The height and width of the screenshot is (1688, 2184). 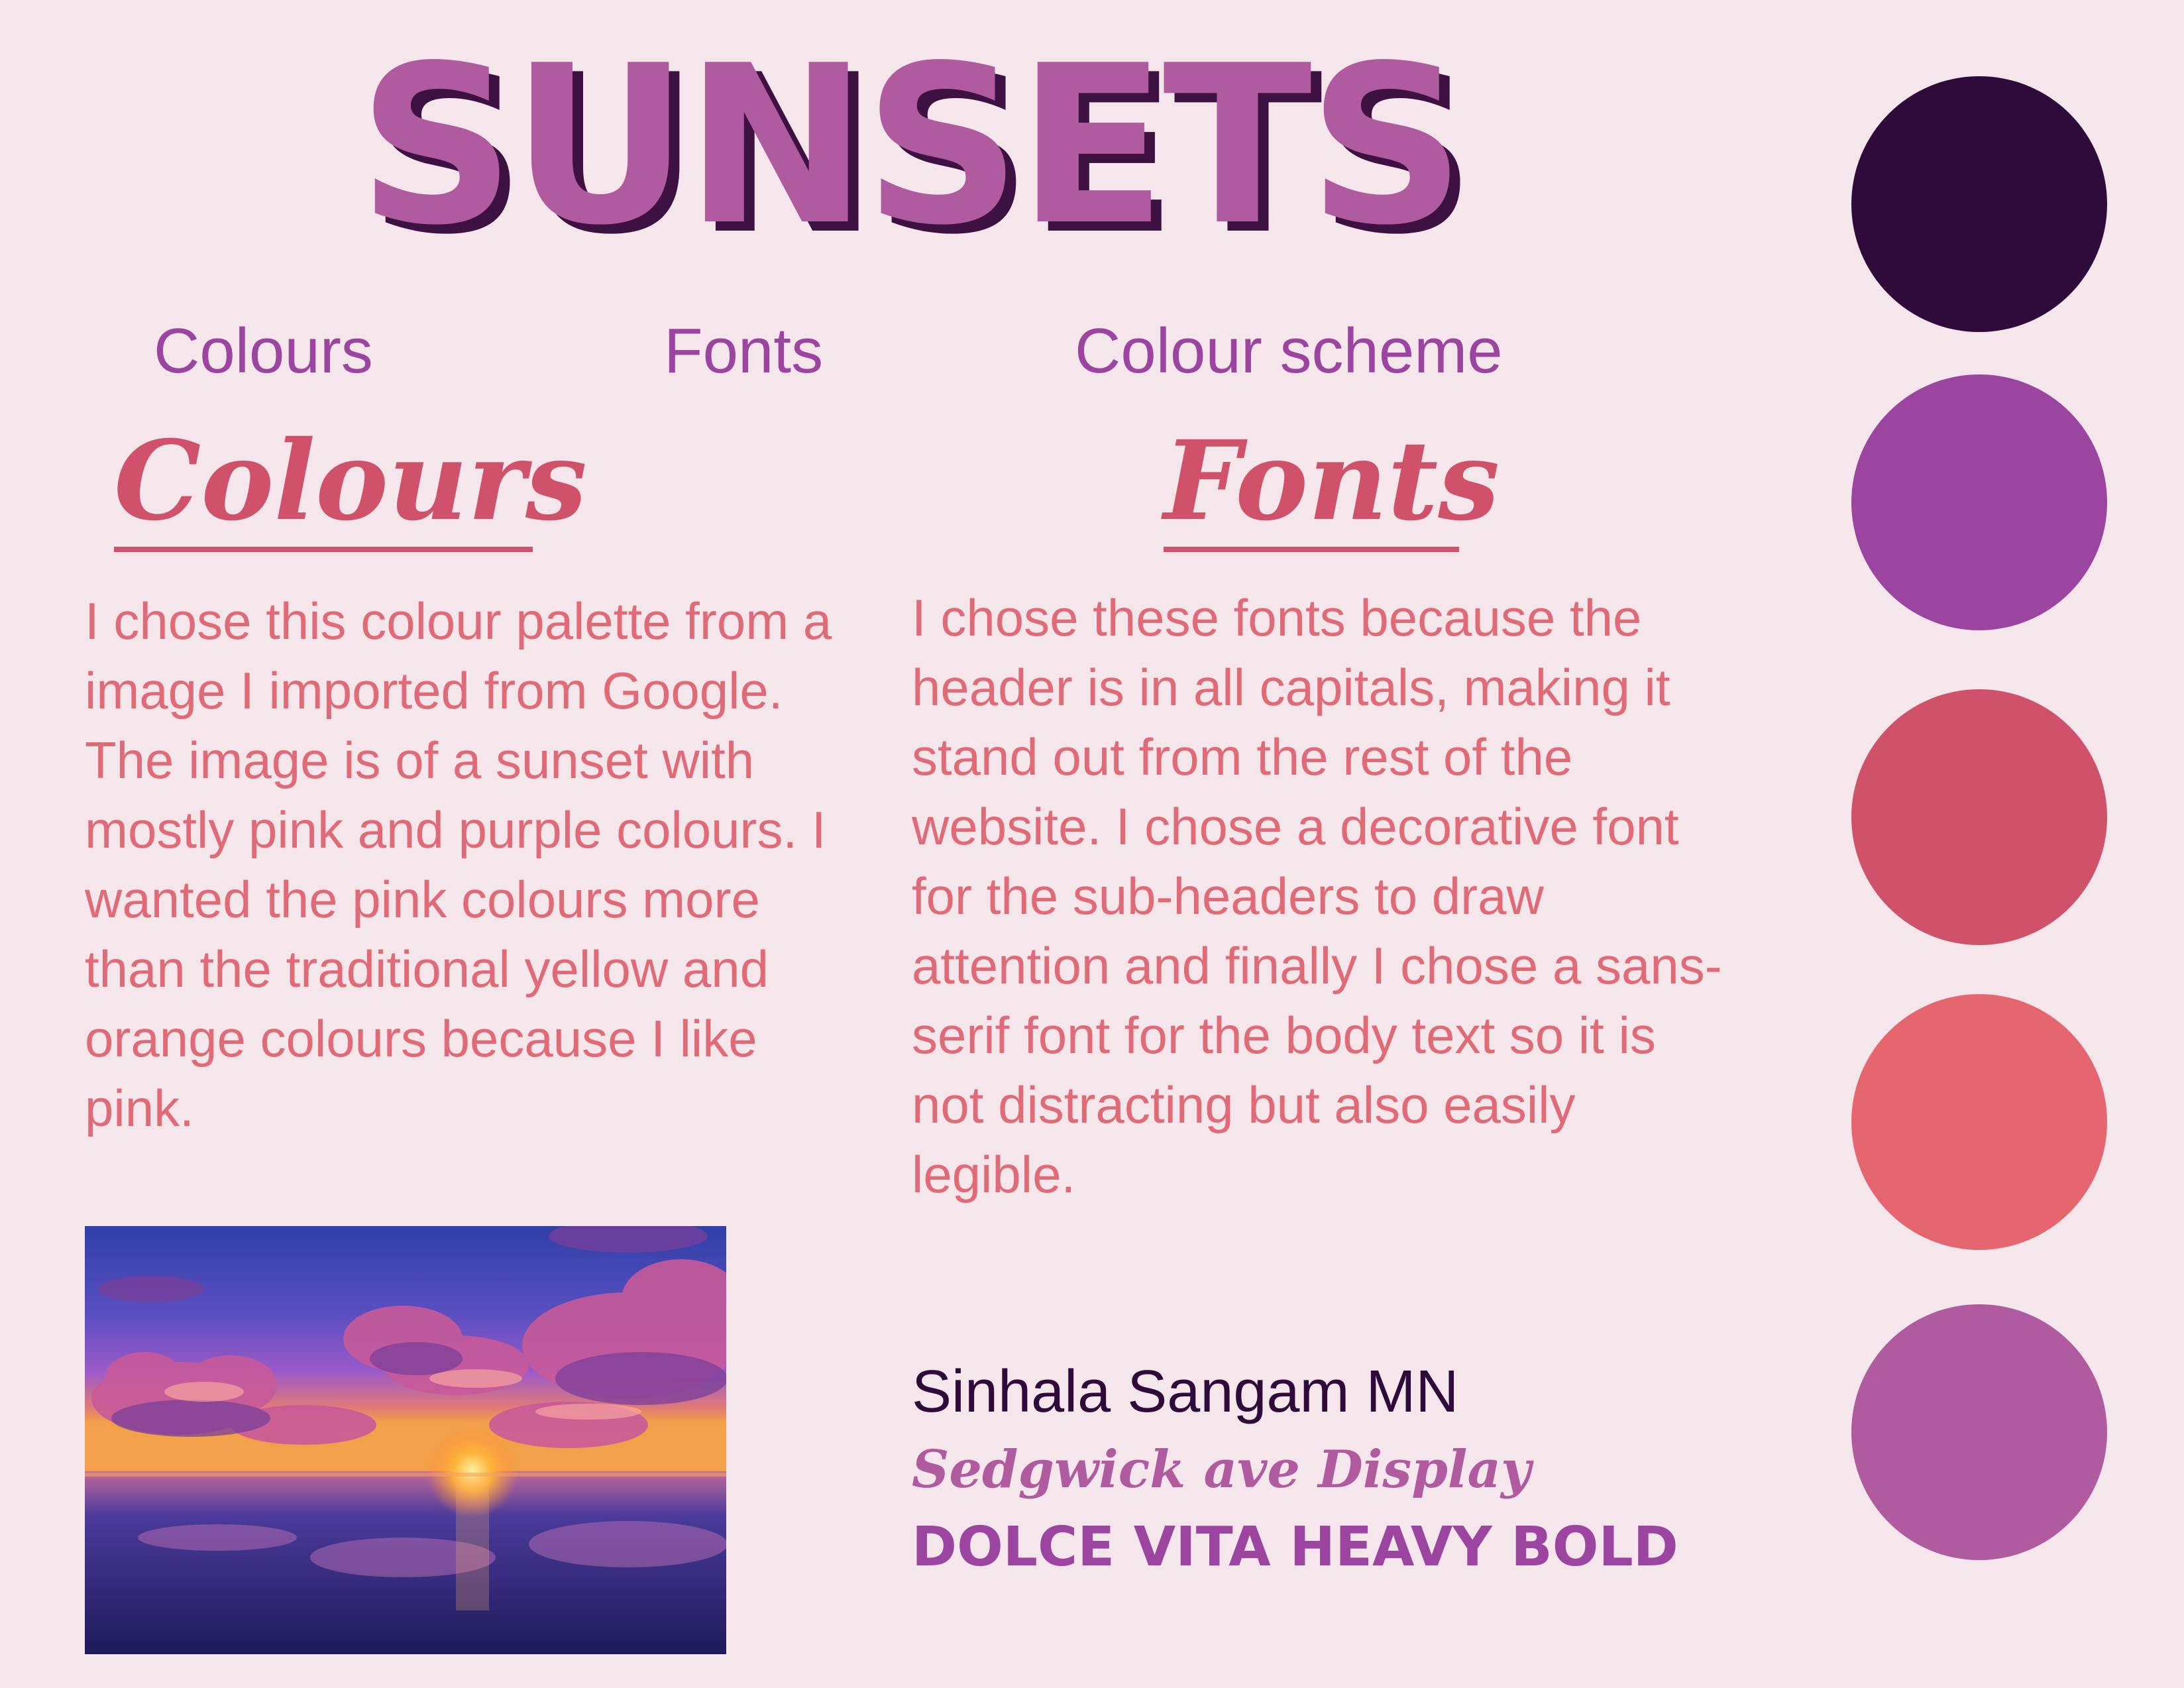 I want to click on nav-link-colour-scheme: Colour scheme, so click(x=1289, y=351).